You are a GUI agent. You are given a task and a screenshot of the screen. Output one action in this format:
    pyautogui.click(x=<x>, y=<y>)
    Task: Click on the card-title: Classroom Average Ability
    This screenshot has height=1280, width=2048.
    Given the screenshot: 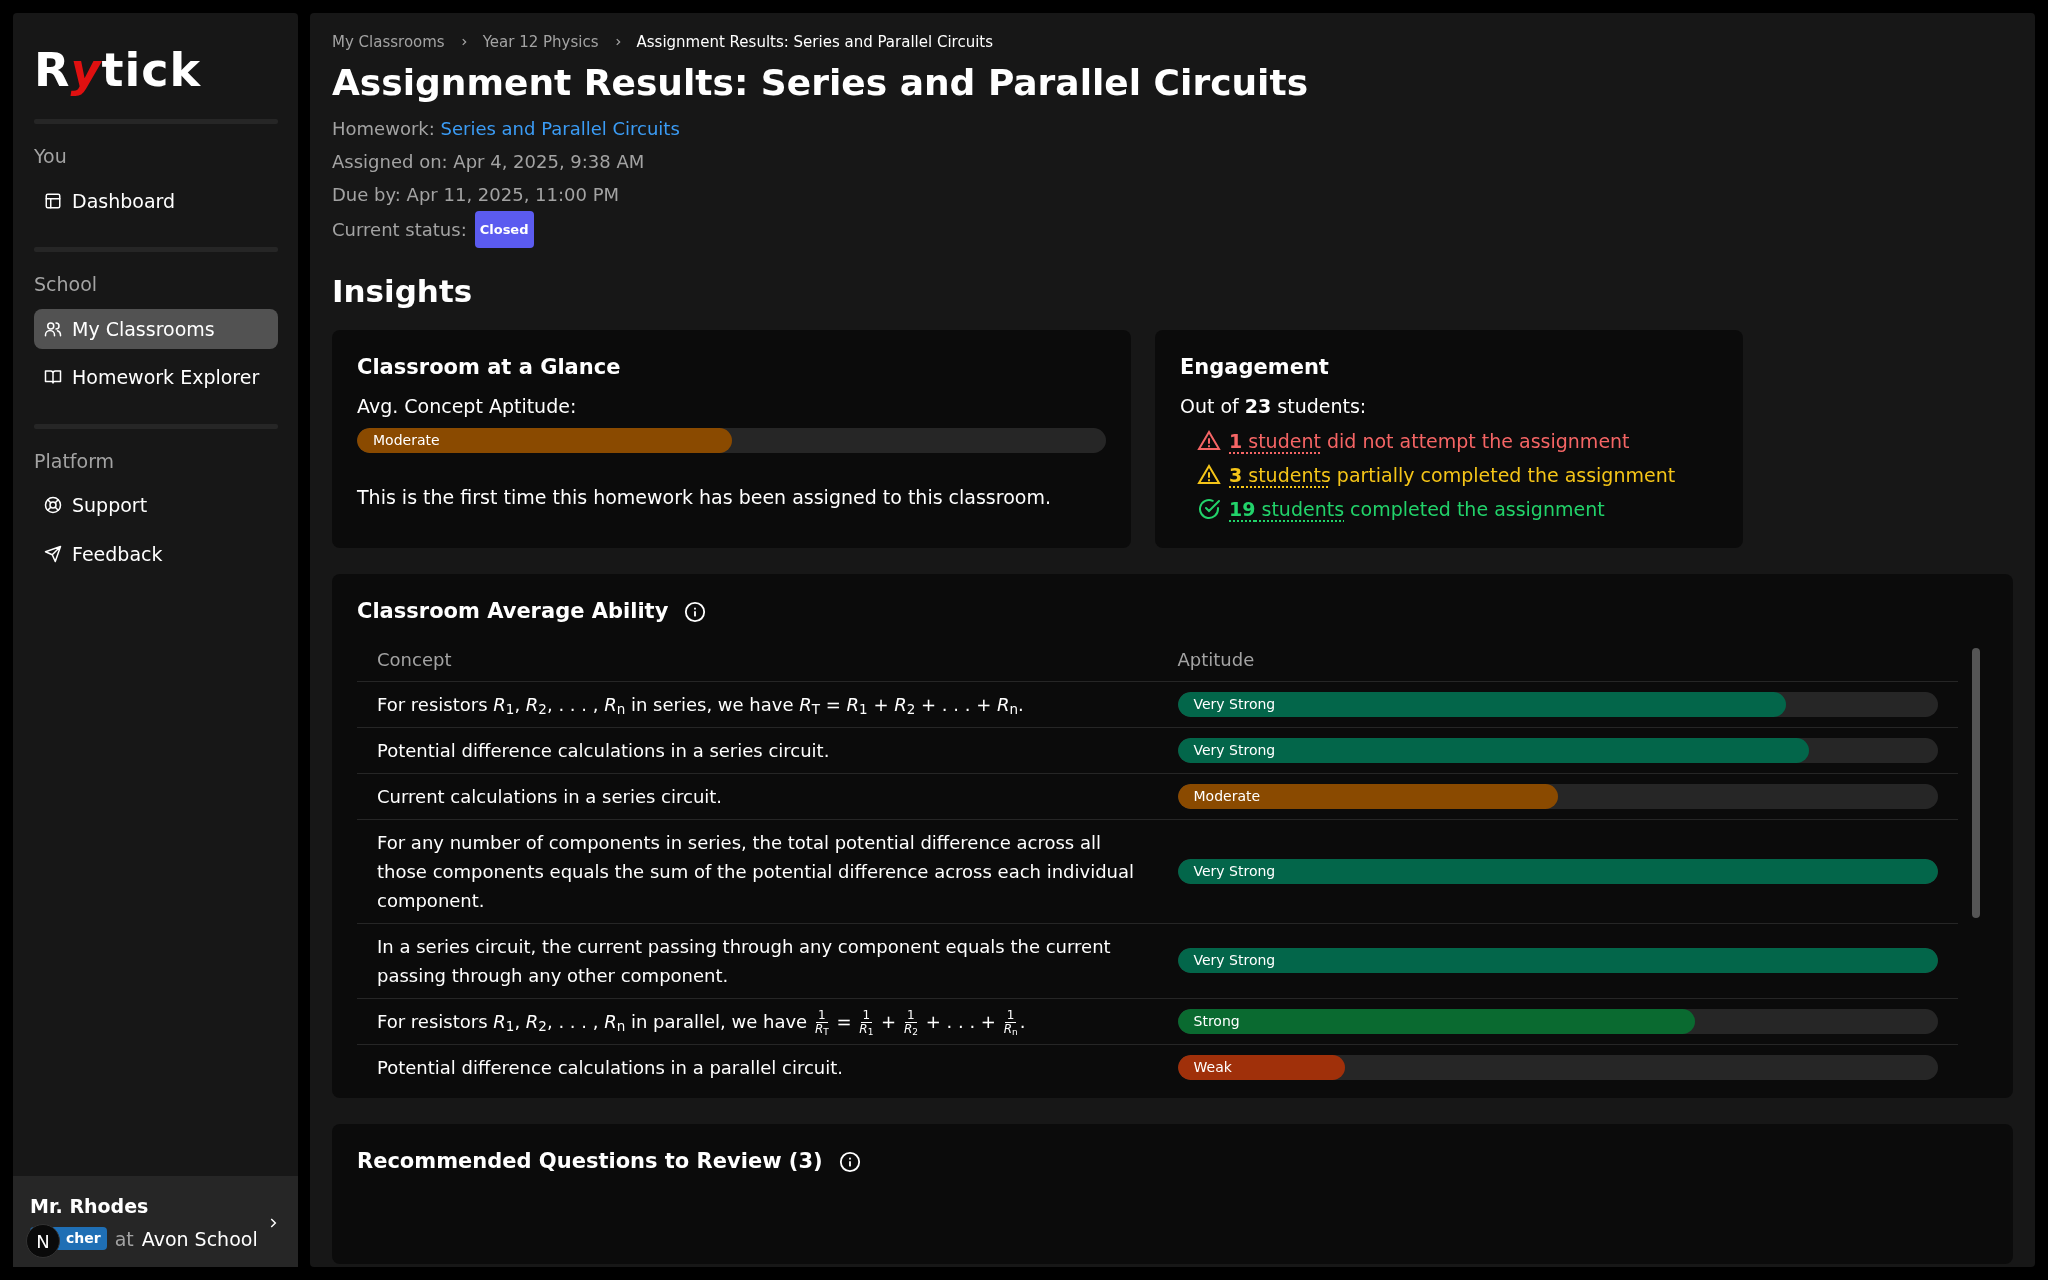 What is the action you would take?
    pyautogui.click(x=513, y=611)
    